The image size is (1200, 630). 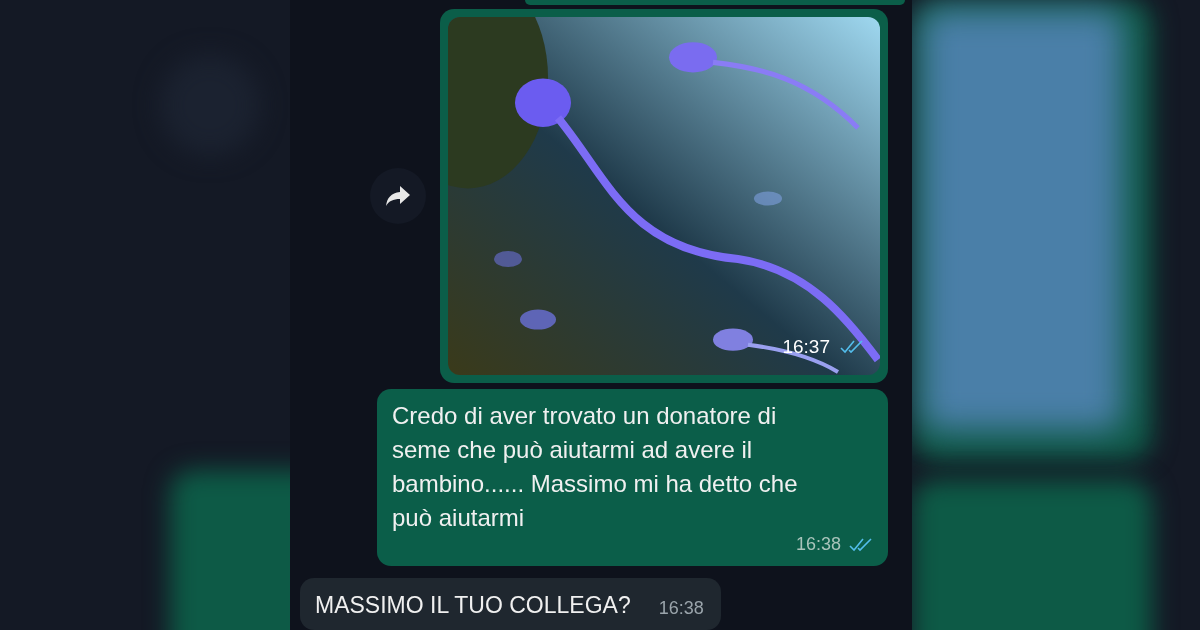 What do you see at coordinates (595, 467) in the screenshot?
I see `message-text: Credo di aver trovato un donatore di seme che può aiutarmi ad avere il bambino...... Massimo mi ha detto che può aiutarmi` at bounding box center [595, 467].